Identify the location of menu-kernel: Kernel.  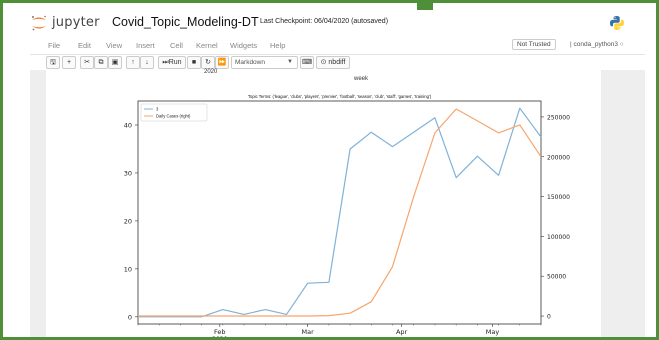
(207, 45).